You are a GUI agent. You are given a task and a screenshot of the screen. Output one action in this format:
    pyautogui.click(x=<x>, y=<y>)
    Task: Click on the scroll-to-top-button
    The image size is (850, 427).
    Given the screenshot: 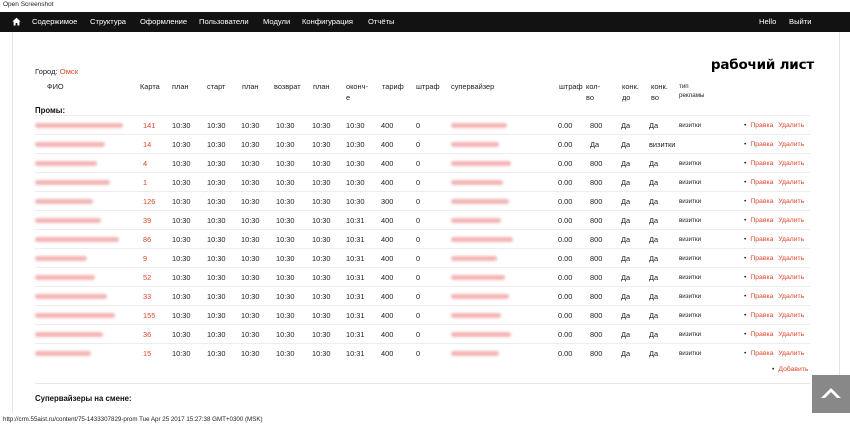 What is the action you would take?
    pyautogui.click(x=831, y=394)
    